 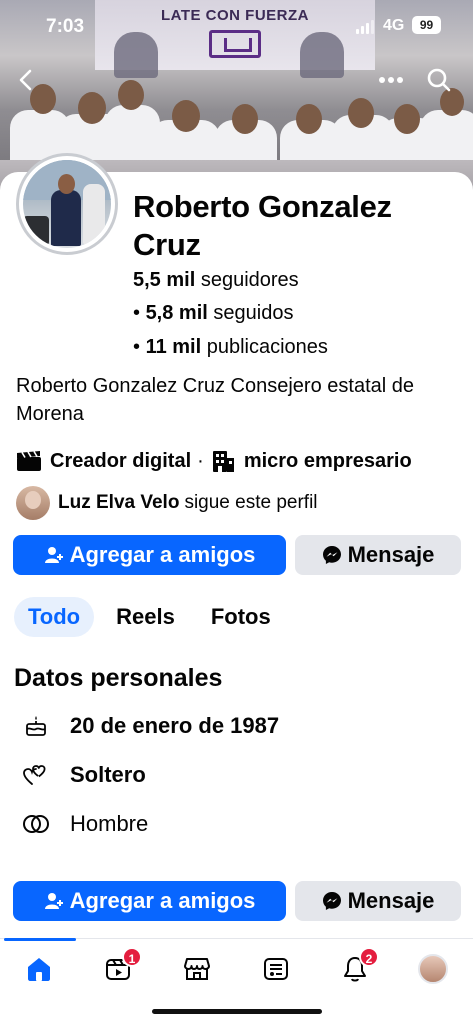 I want to click on follower-text: sigue este perfil, so click(x=251, y=502).